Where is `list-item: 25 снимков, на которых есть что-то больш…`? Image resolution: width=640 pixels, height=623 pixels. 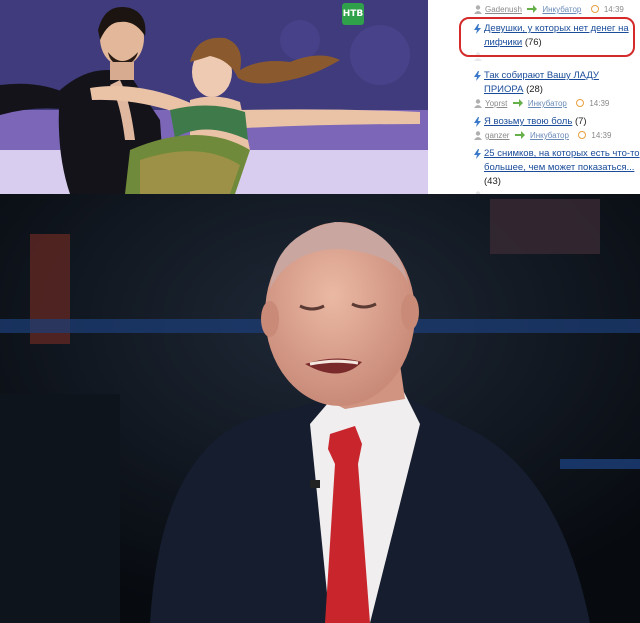 list-item: 25 снимков, на которых есть что-то больш… is located at coordinates (534, 170).